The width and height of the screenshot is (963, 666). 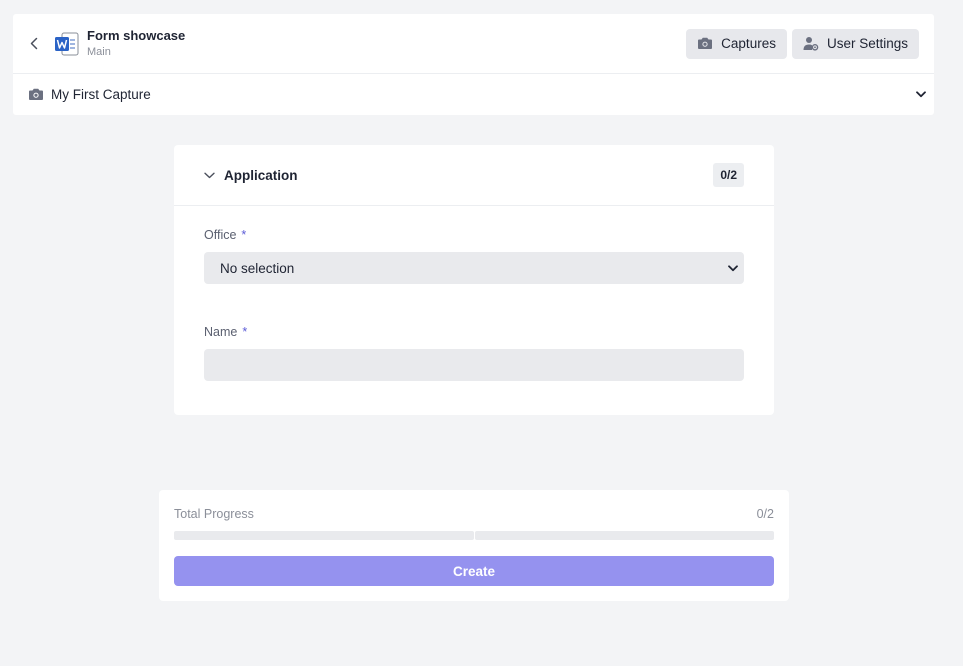 I want to click on captures-label: Captures, so click(x=748, y=43).